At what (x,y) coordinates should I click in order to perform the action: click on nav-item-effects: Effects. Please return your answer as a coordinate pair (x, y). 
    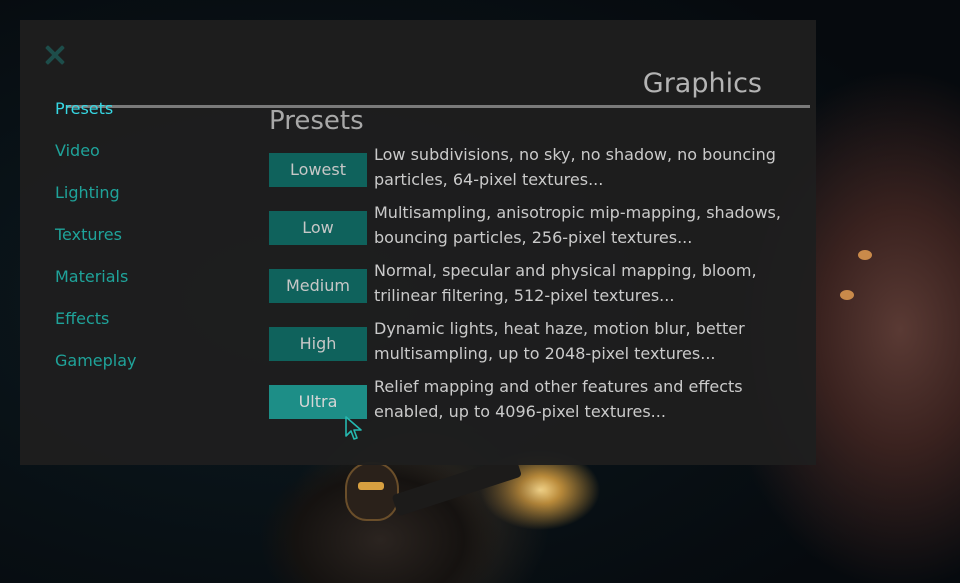
    Looking at the image, I should click on (96, 329).